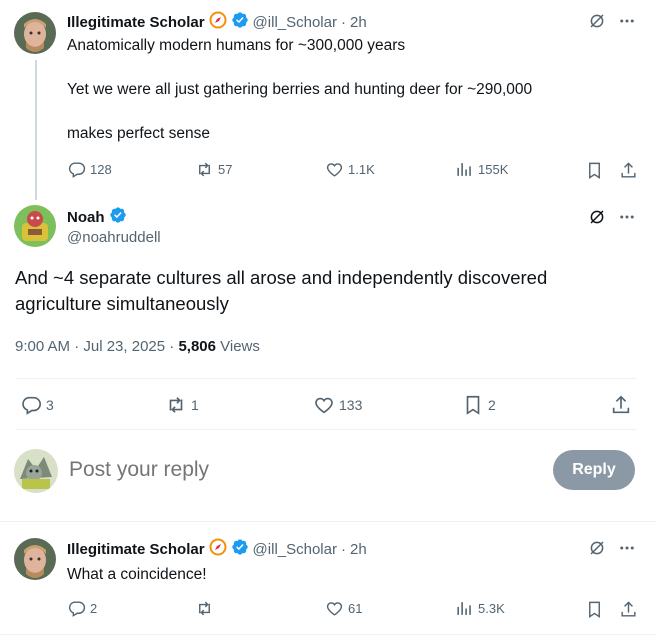 The width and height of the screenshot is (656, 640). Describe the element at coordinates (101, 169) in the screenshot. I see `reply-count: 128` at that location.